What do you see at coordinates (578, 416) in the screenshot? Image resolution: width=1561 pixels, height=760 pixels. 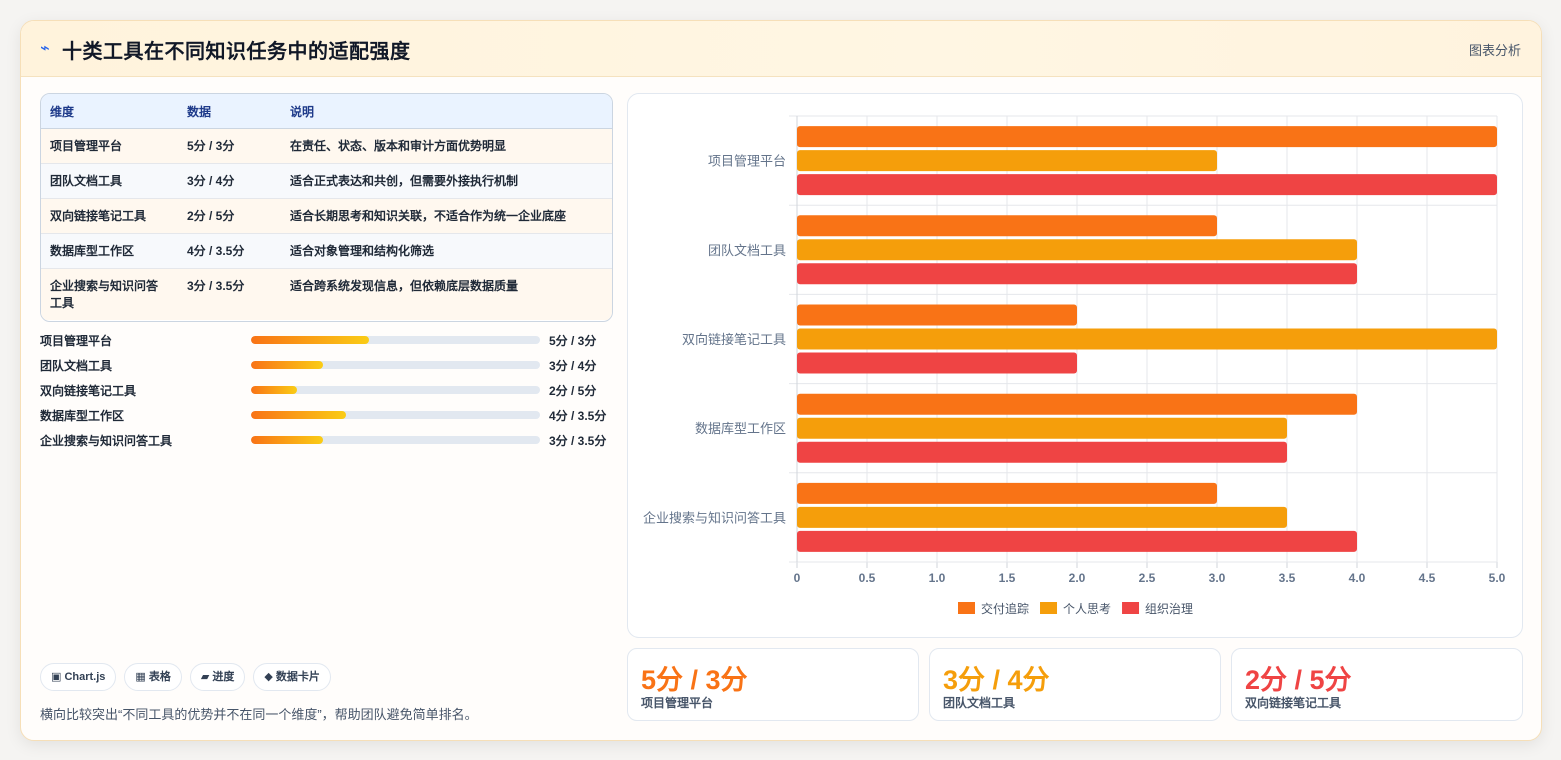 I see `progress-value: 4分 / 3.5分` at bounding box center [578, 416].